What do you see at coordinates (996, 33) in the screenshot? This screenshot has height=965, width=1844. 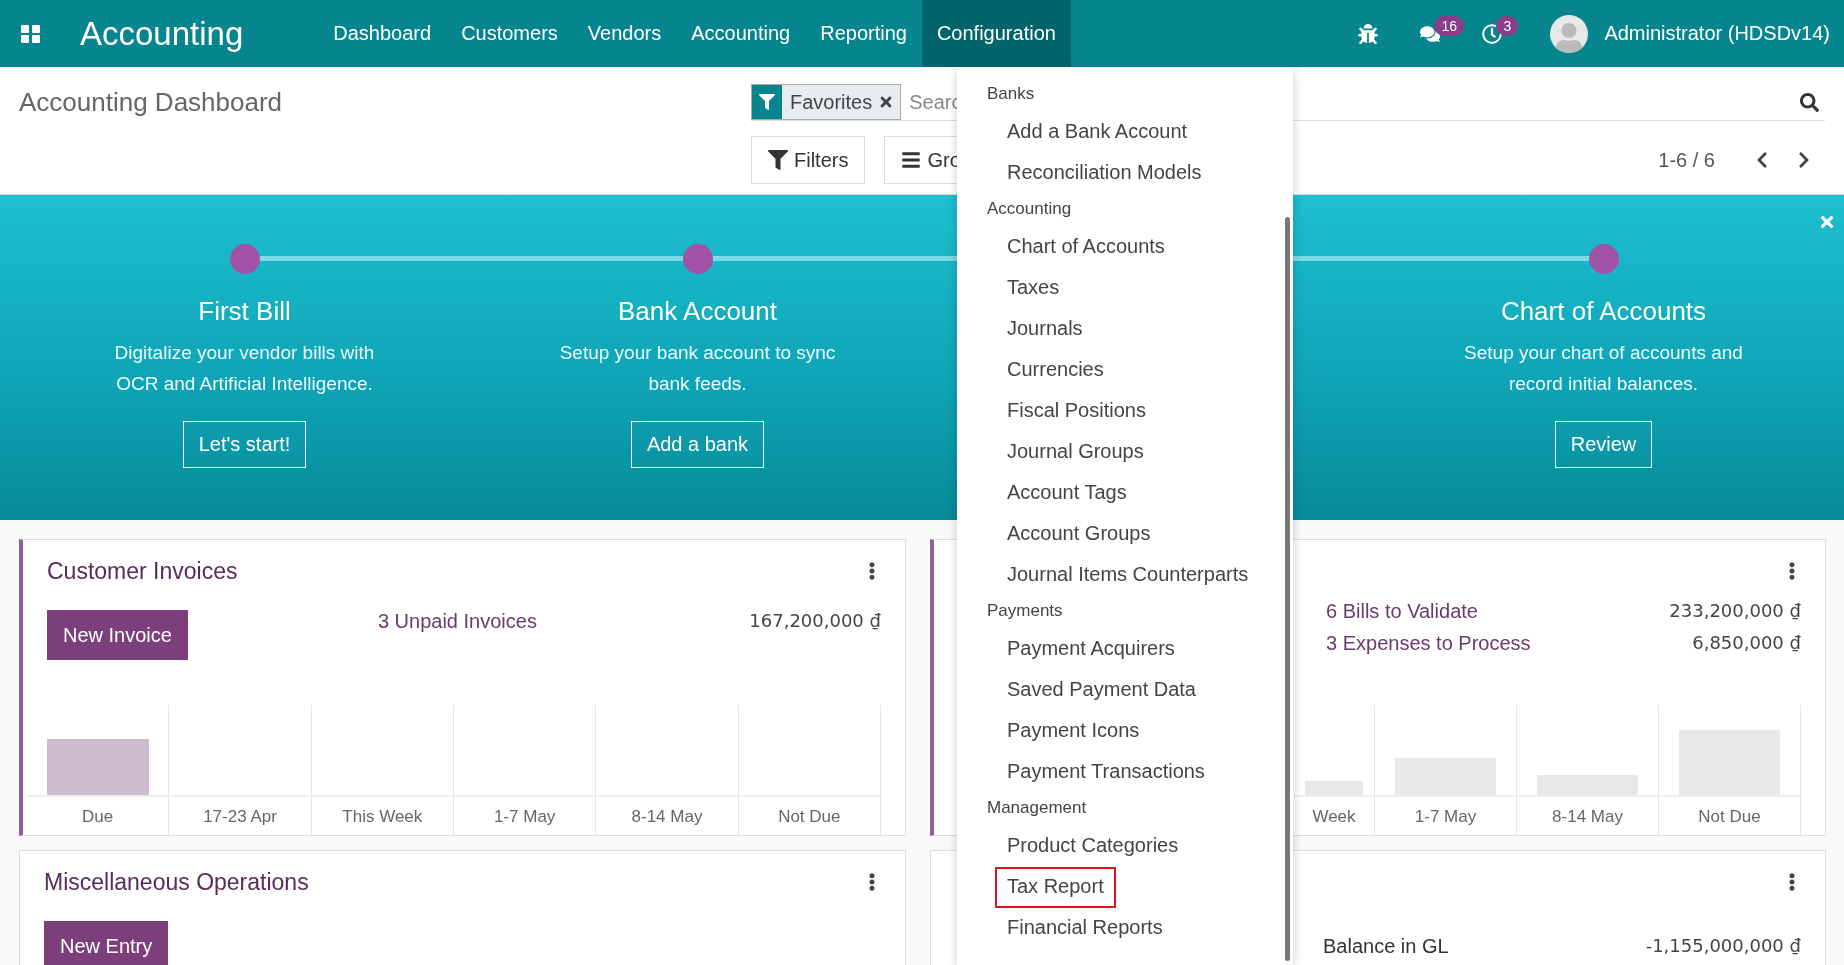 I see `menu-item: Configuration` at bounding box center [996, 33].